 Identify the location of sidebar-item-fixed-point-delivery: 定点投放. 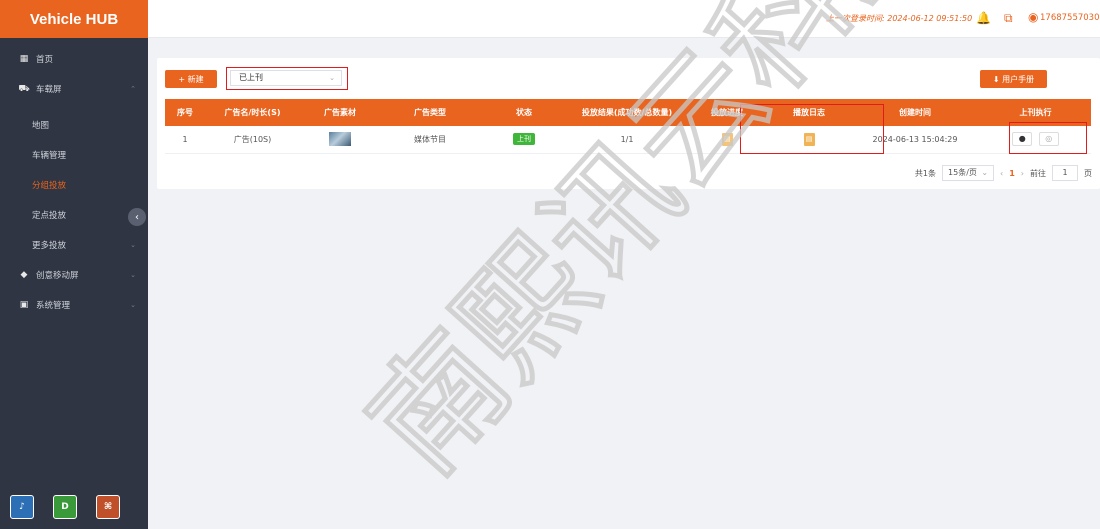
(74, 215).